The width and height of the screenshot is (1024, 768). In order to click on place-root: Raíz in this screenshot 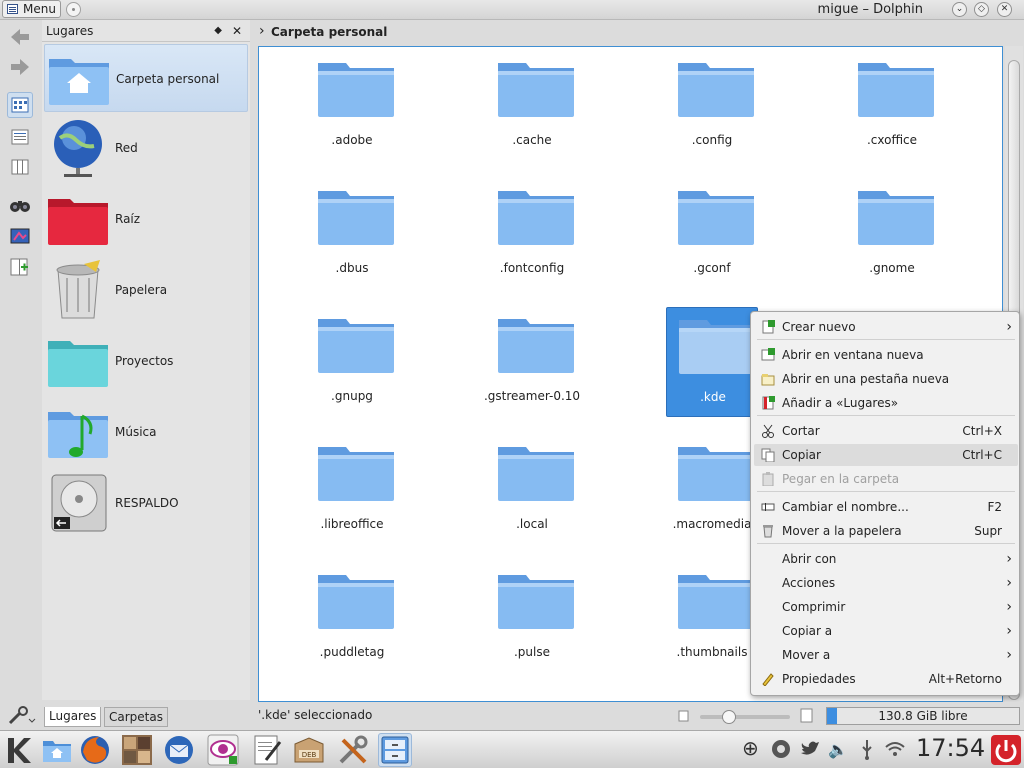, I will do `click(146, 219)`.